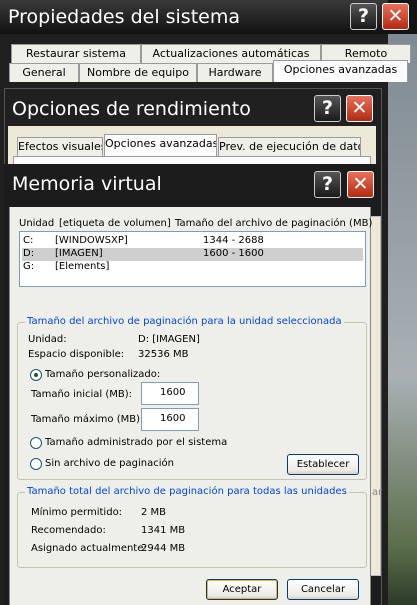  Describe the element at coordinates (154, 512) in the screenshot. I see `min-allowed-value: 2 MB` at that location.